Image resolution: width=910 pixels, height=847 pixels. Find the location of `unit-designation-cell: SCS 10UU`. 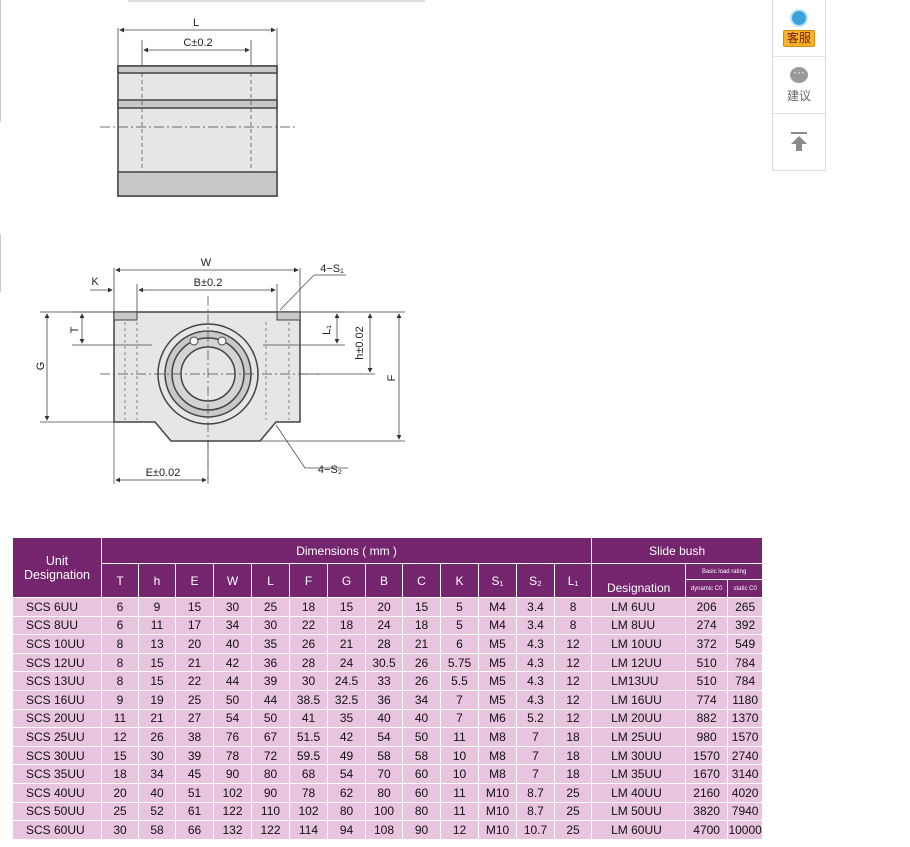

unit-designation-cell: SCS 10UU is located at coordinates (57, 644).